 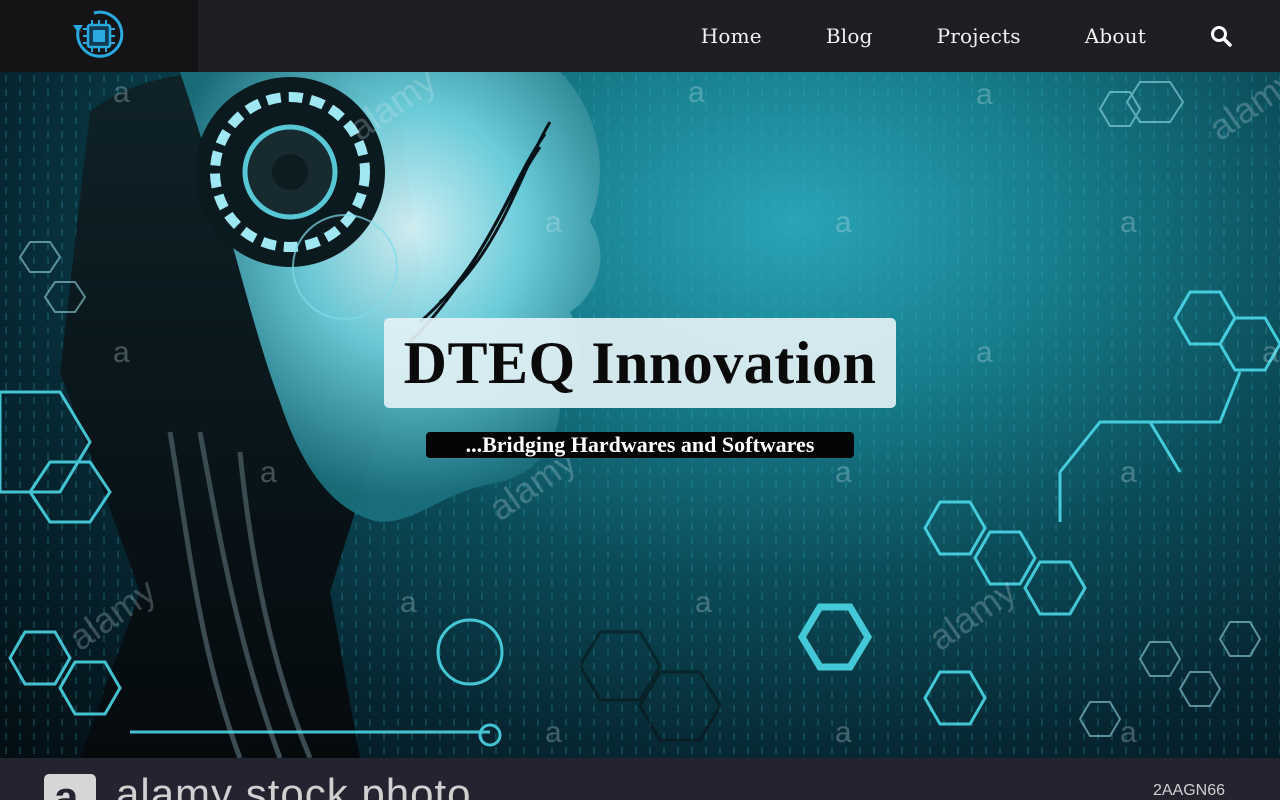 What do you see at coordinates (731, 36) in the screenshot?
I see `nav-home-link: Home` at bounding box center [731, 36].